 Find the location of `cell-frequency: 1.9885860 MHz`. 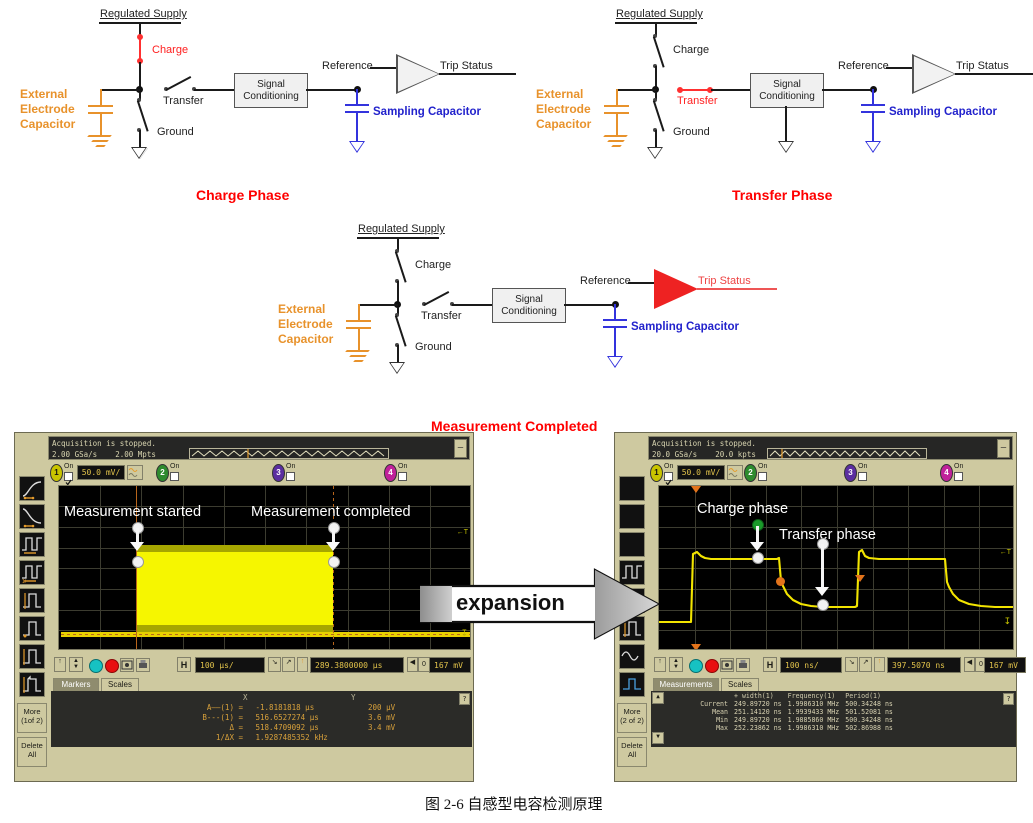

cell-frequency: 1.9885860 MHz is located at coordinates (813, 720).